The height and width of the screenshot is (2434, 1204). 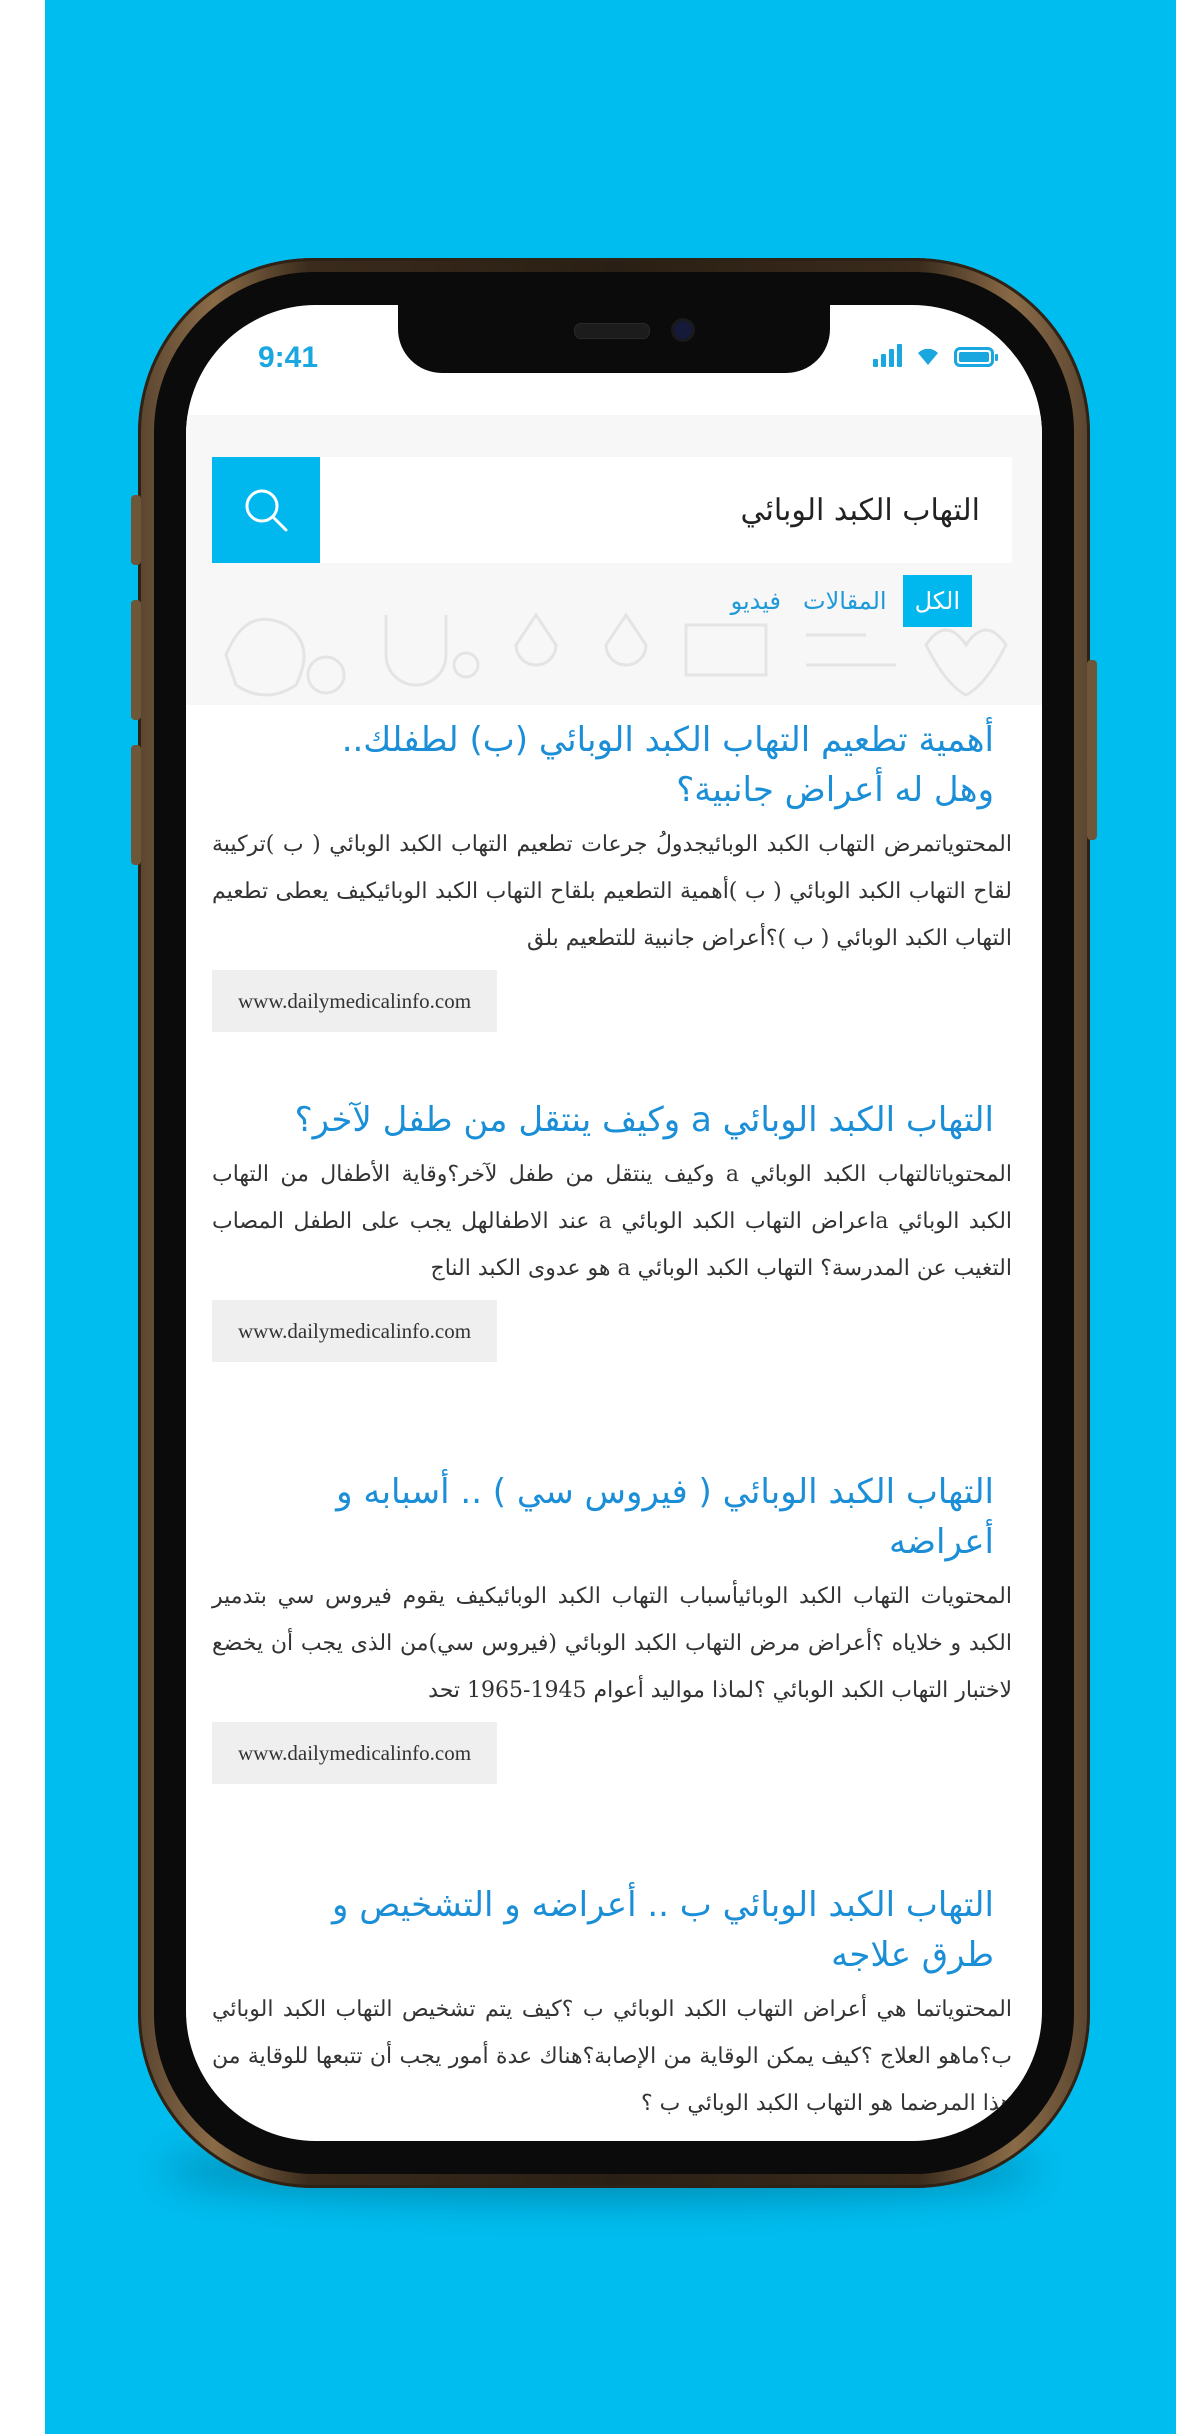 What do you see at coordinates (941, 1542) in the screenshot?
I see `result-title-line: أعراضه` at bounding box center [941, 1542].